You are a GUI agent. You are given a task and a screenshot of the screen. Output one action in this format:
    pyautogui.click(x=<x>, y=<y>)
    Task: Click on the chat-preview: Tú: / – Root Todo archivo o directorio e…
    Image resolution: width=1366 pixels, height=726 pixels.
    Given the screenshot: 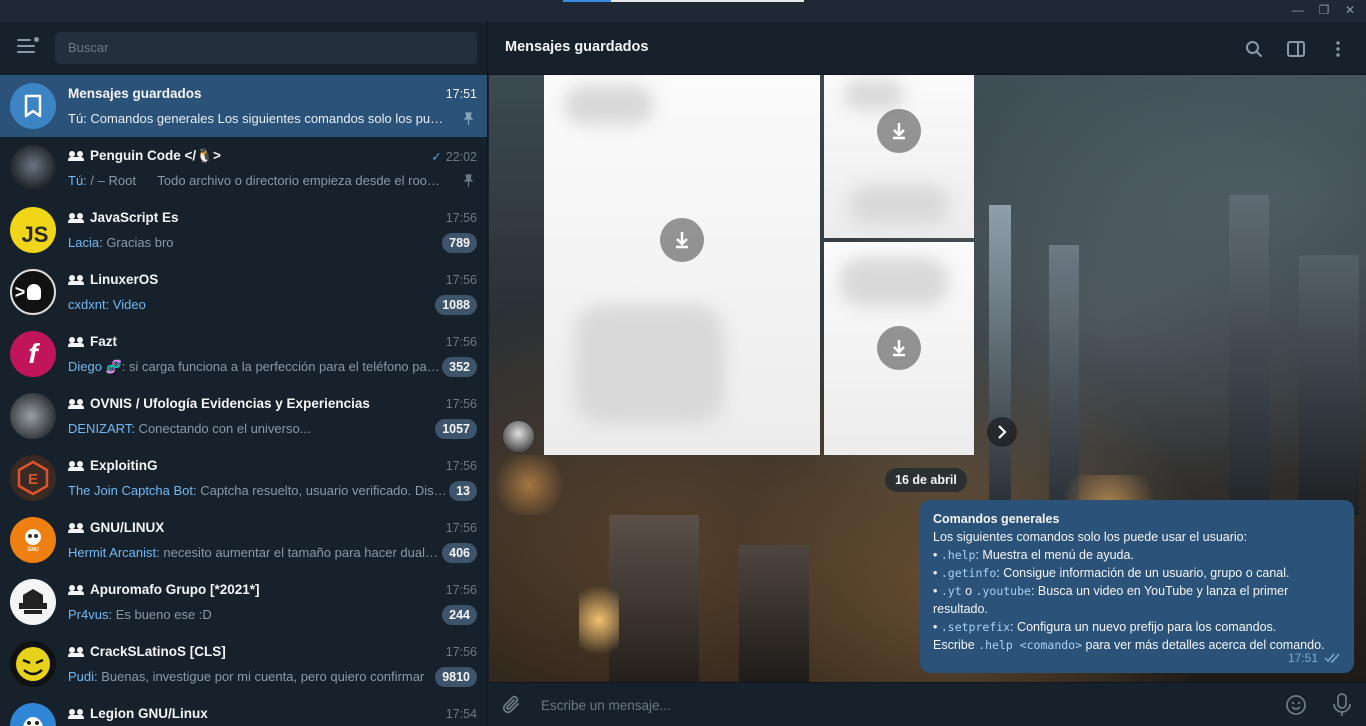 What is the action you would take?
    pyautogui.click(x=255, y=180)
    